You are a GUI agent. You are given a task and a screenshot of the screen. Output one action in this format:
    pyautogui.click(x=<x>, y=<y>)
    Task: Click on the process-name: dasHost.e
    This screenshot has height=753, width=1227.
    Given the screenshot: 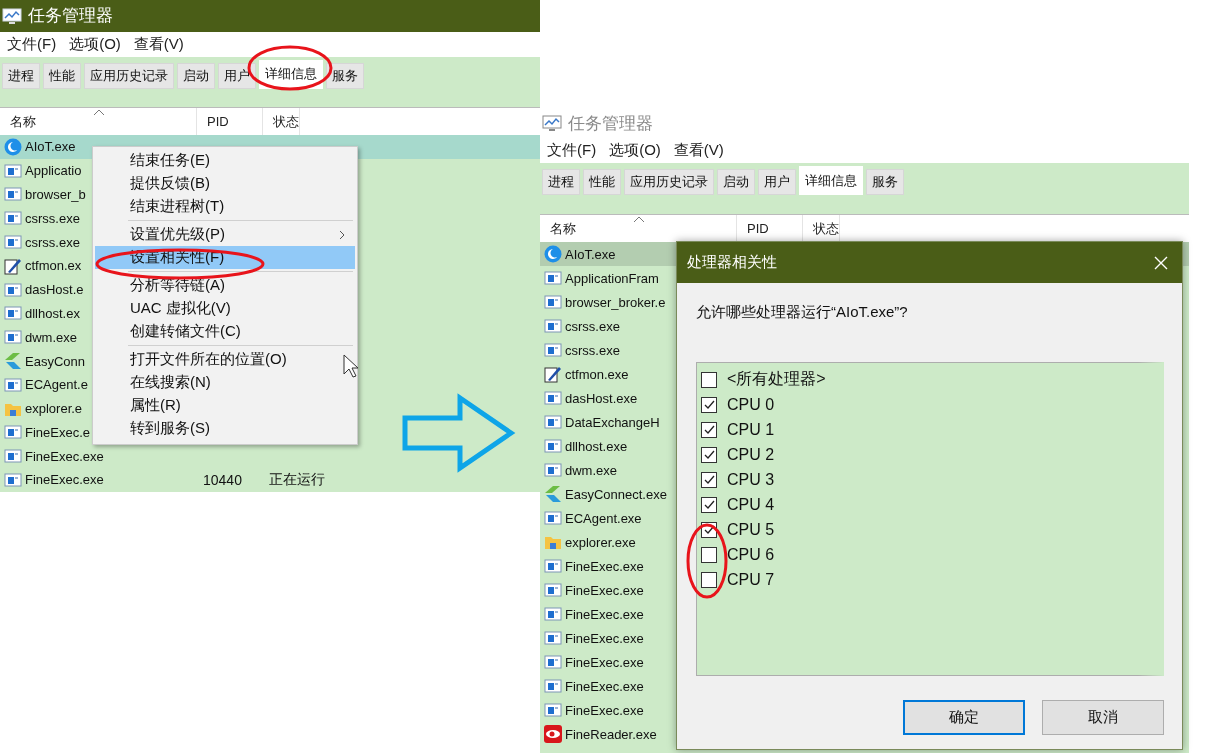 What is the action you would take?
    pyautogui.click(x=54, y=290)
    